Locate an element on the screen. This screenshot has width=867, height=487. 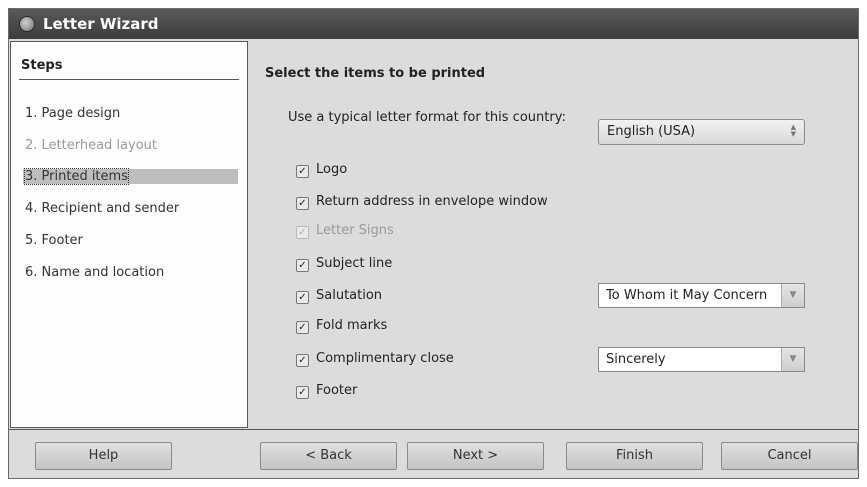
subject-line-label: Subject line is located at coordinates (354, 263).